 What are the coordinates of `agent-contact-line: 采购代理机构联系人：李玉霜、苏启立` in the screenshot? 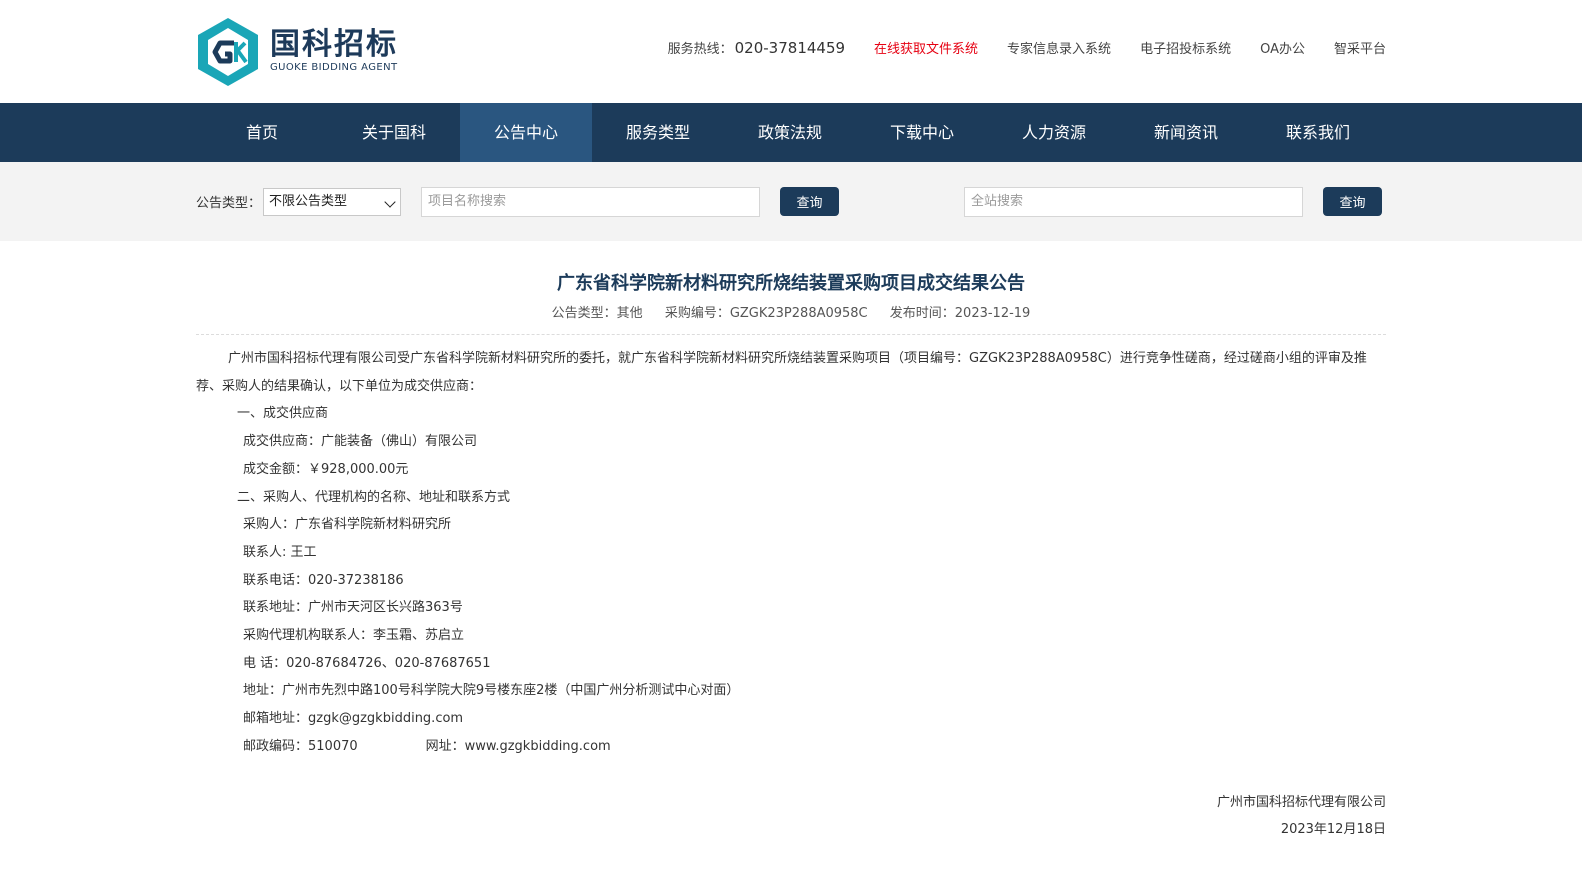 It's located at (354, 636).